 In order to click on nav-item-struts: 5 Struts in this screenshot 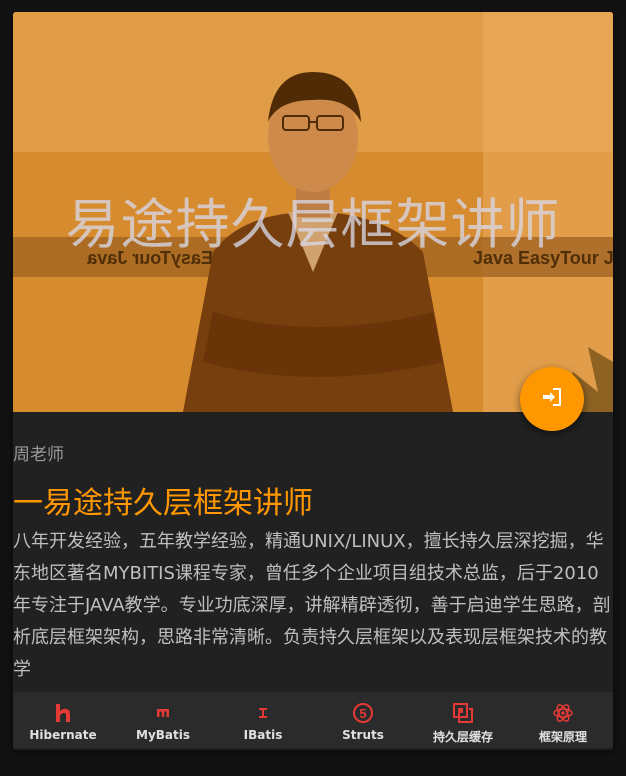, I will do `click(363, 720)`.